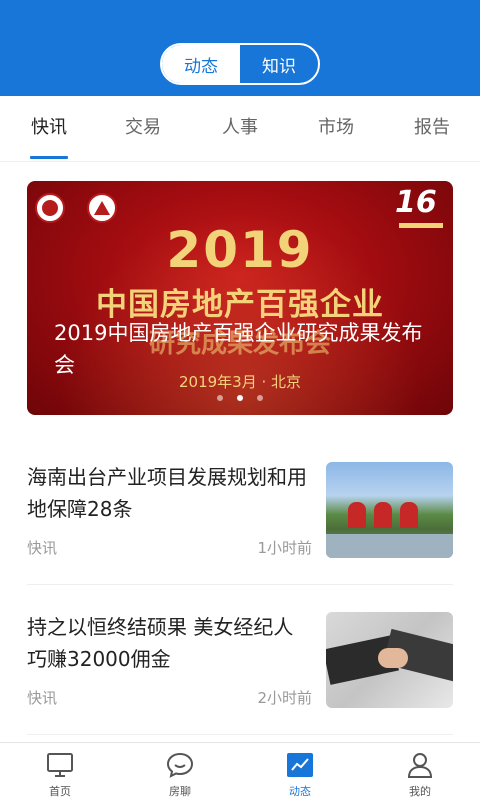 The image size is (480, 800). What do you see at coordinates (420, 765) in the screenshot?
I see `user-icon` at bounding box center [420, 765].